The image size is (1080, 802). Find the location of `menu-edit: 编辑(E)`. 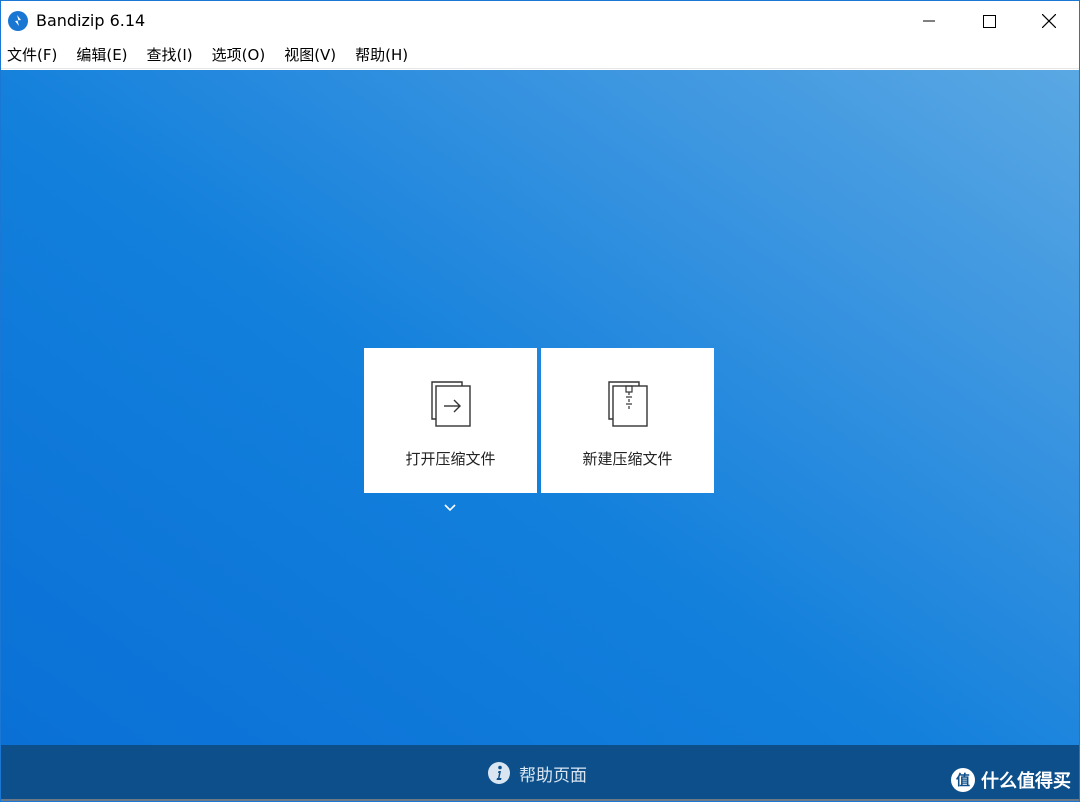

menu-edit: 编辑(E) is located at coordinates (101, 54).